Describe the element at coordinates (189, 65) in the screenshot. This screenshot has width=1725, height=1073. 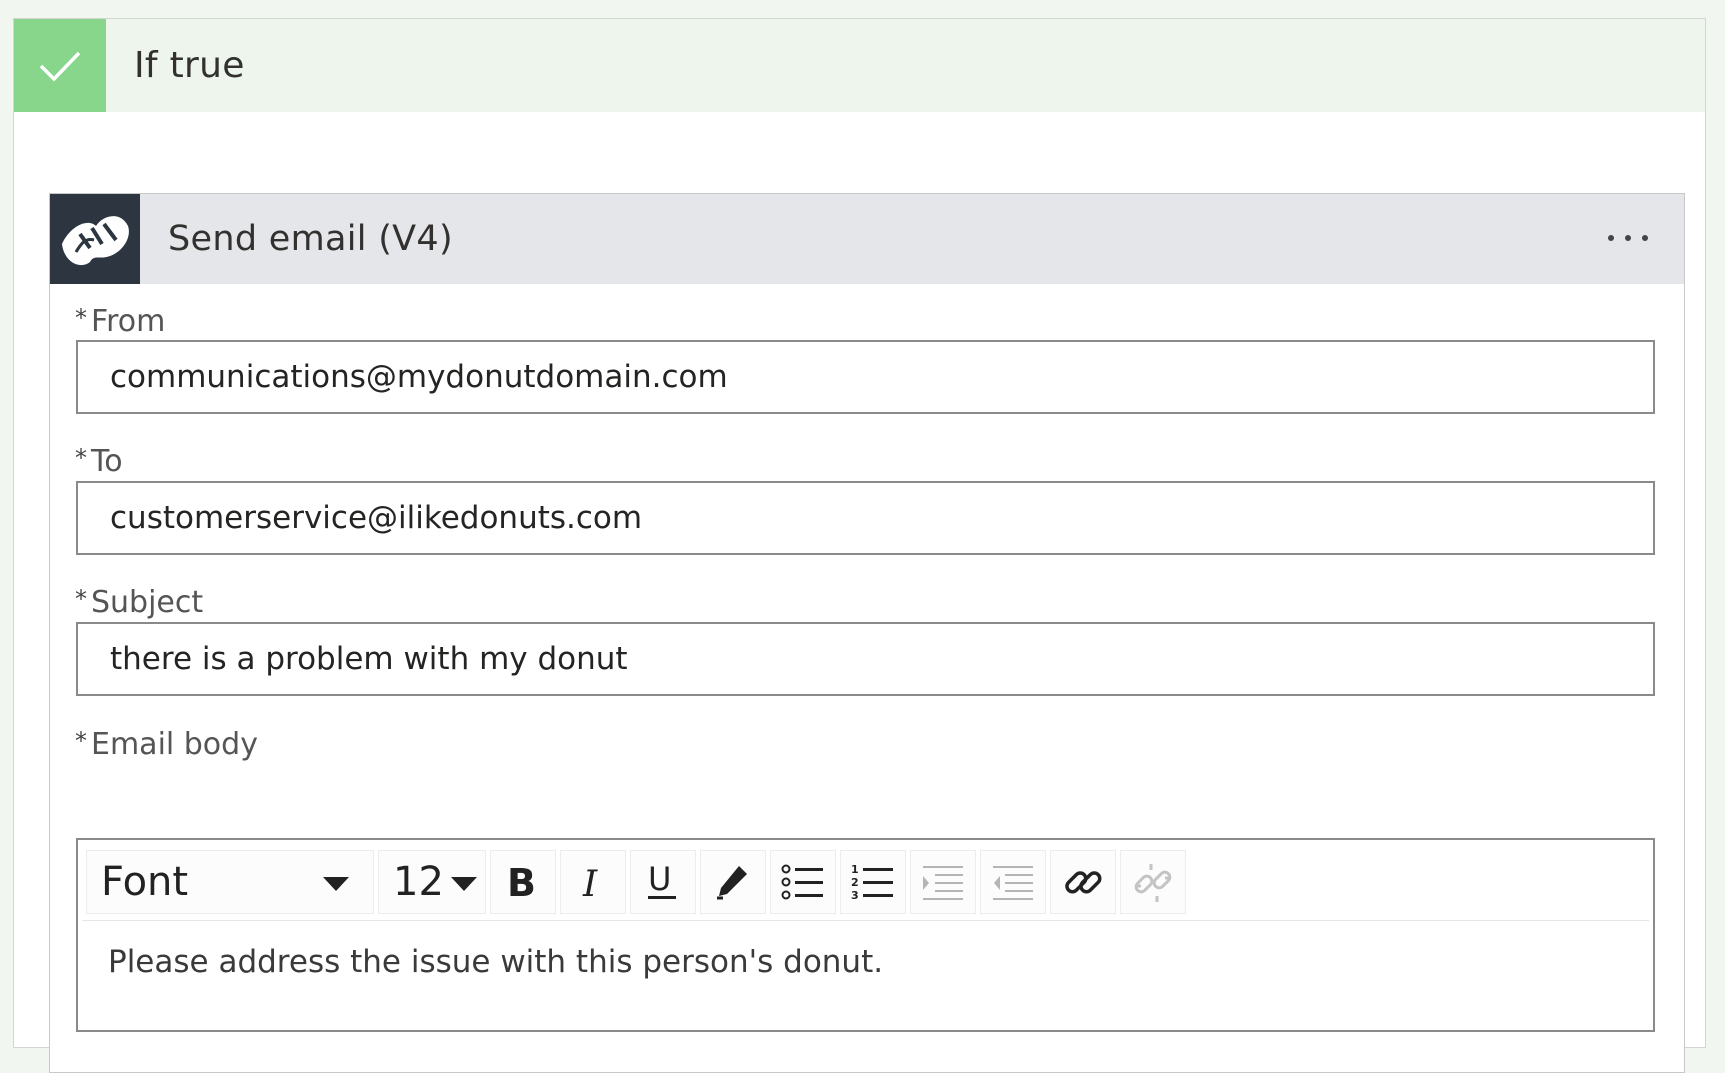
I see `condition-title: If true` at that location.